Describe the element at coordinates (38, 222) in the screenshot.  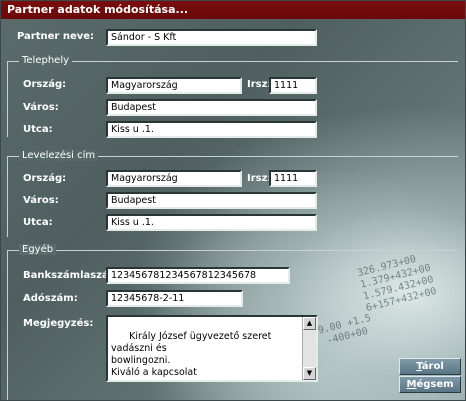
I see `levelezesi-street-label: Utca:` at that location.